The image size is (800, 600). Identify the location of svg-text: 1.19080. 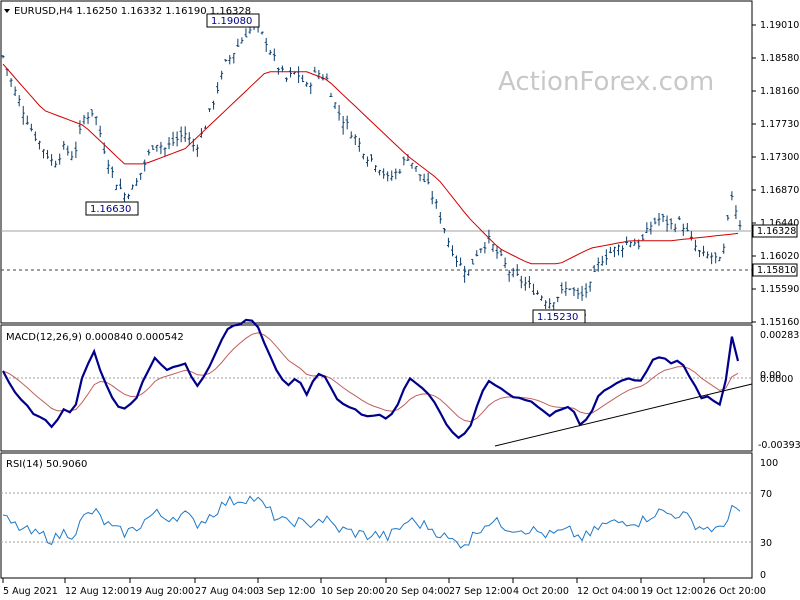
(231, 21).